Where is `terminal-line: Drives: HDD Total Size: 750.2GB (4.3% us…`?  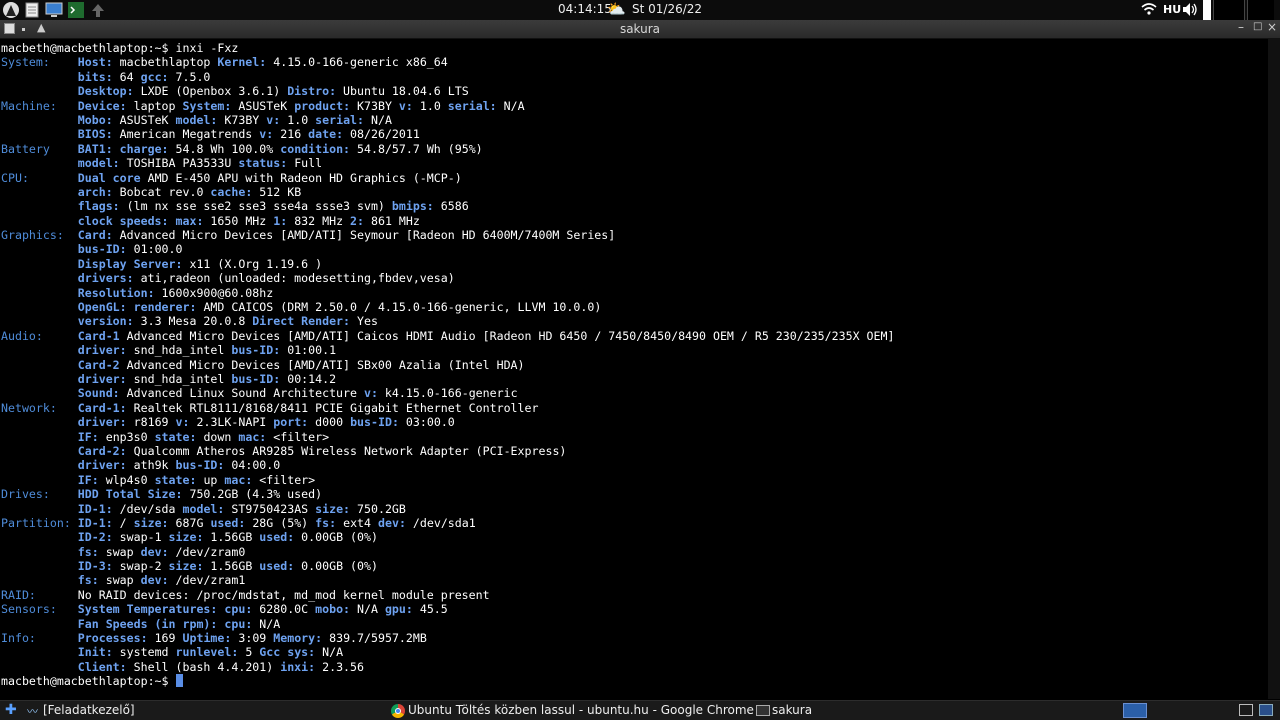
terminal-line: Drives: HDD Total Size: 750.2GB (4.3% us… is located at coordinates (447, 494).